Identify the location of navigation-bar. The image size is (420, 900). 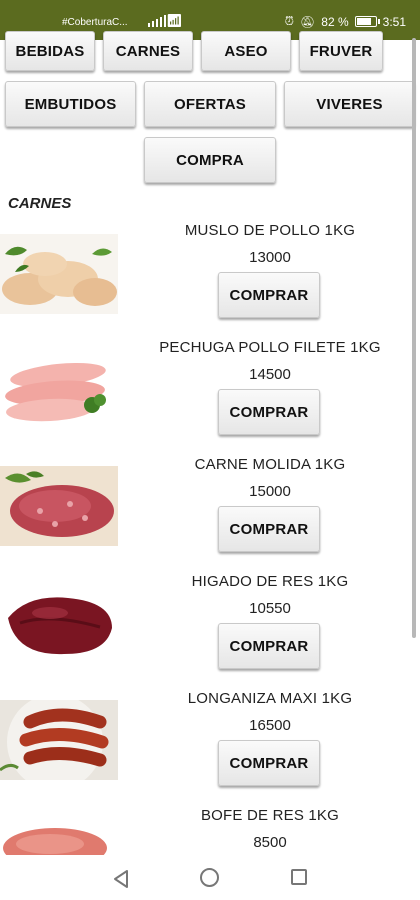
(210, 877).